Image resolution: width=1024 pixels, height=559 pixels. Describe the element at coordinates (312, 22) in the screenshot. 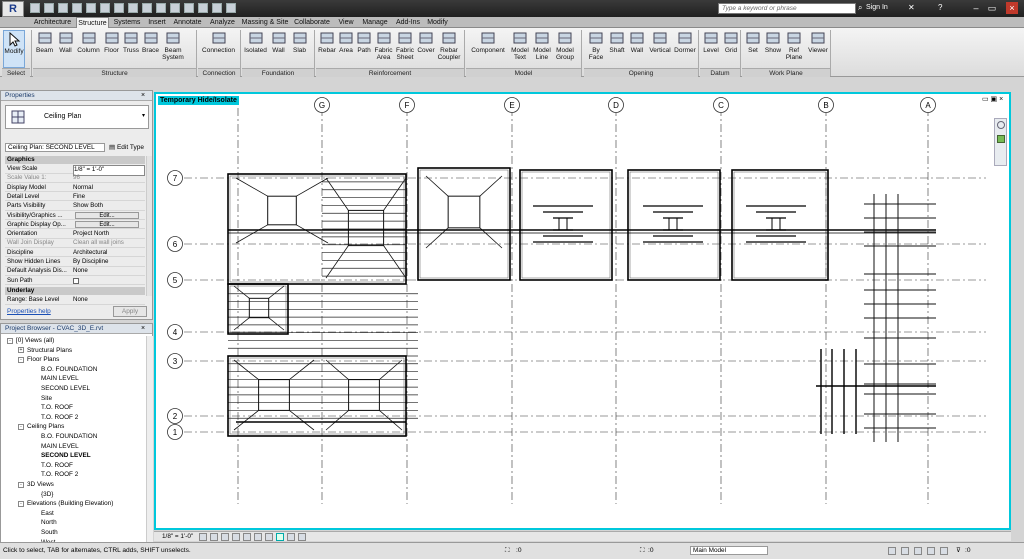

I see `tab-collaborate: Collaborate` at that location.